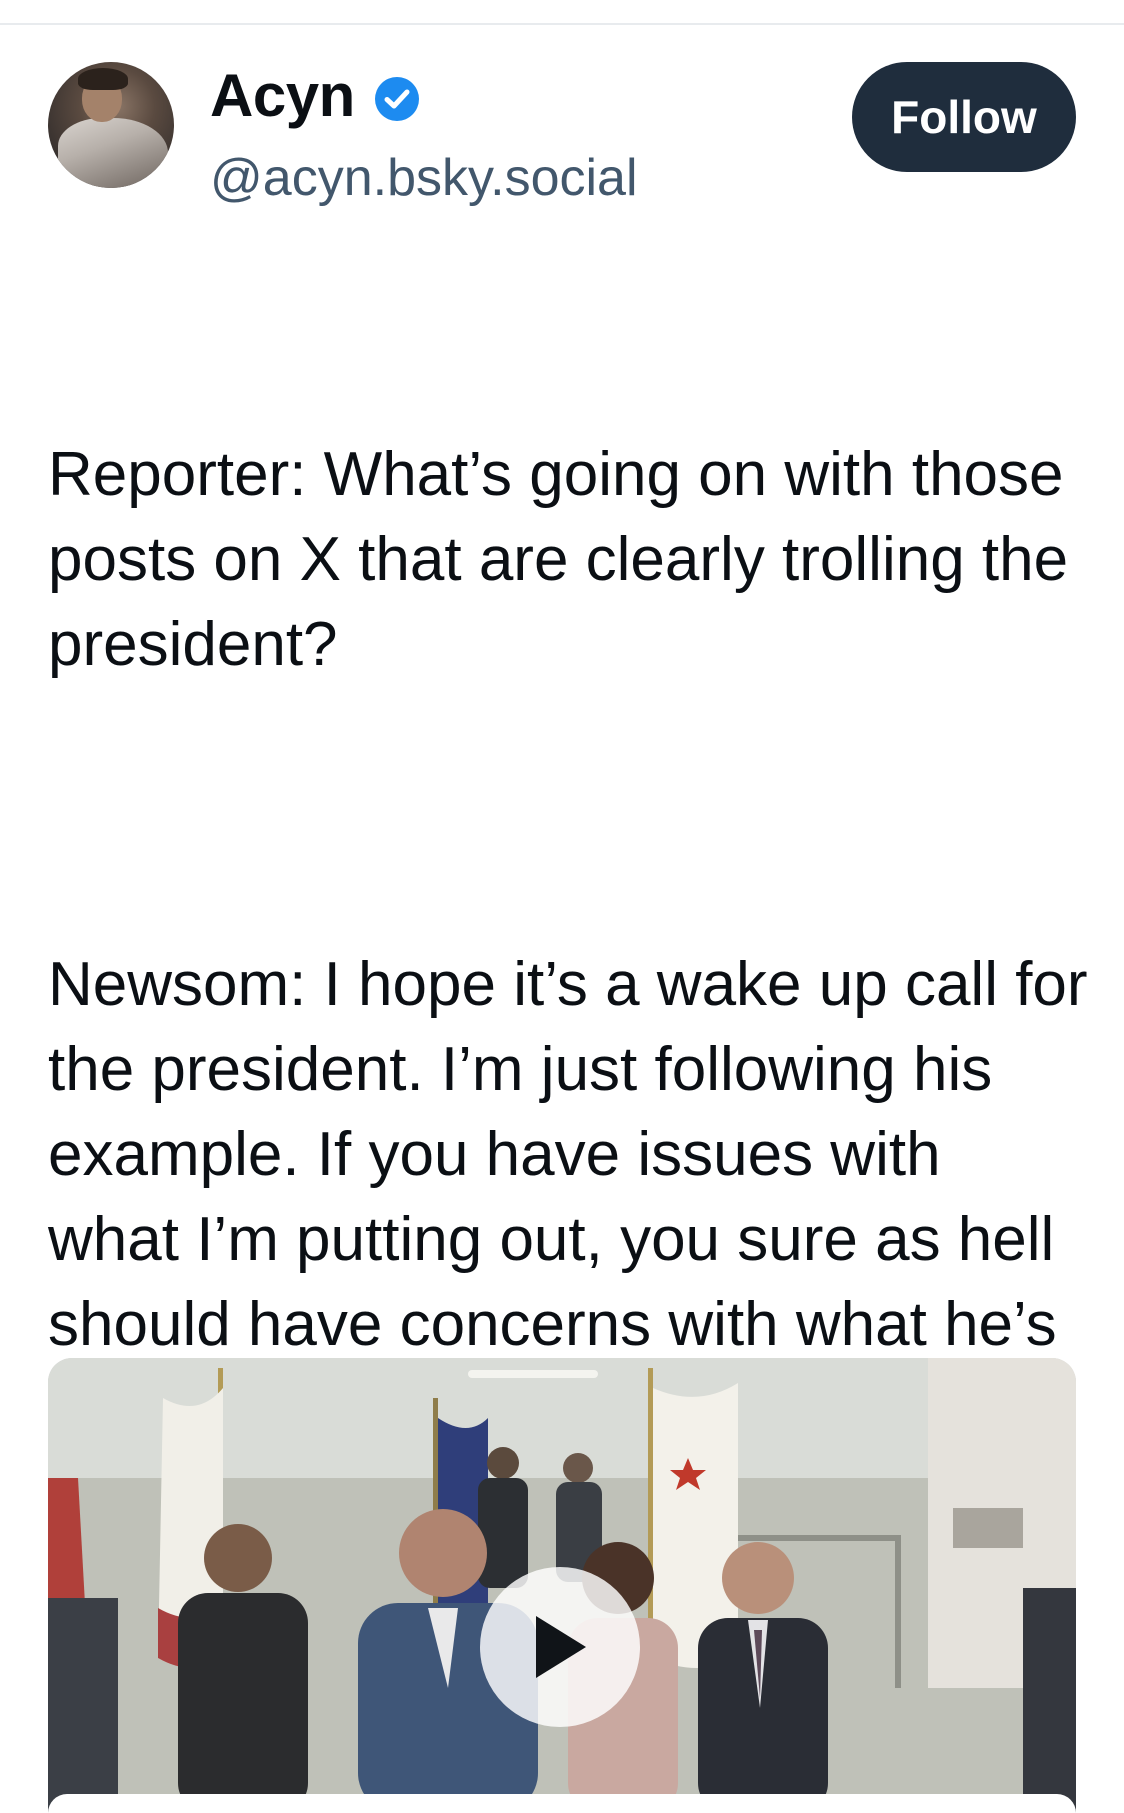 This screenshot has width=1124, height=1813. What do you see at coordinates (964, 117) in the screenshot?
I see `follow-button: Follow` at bounding box center [964, 117].